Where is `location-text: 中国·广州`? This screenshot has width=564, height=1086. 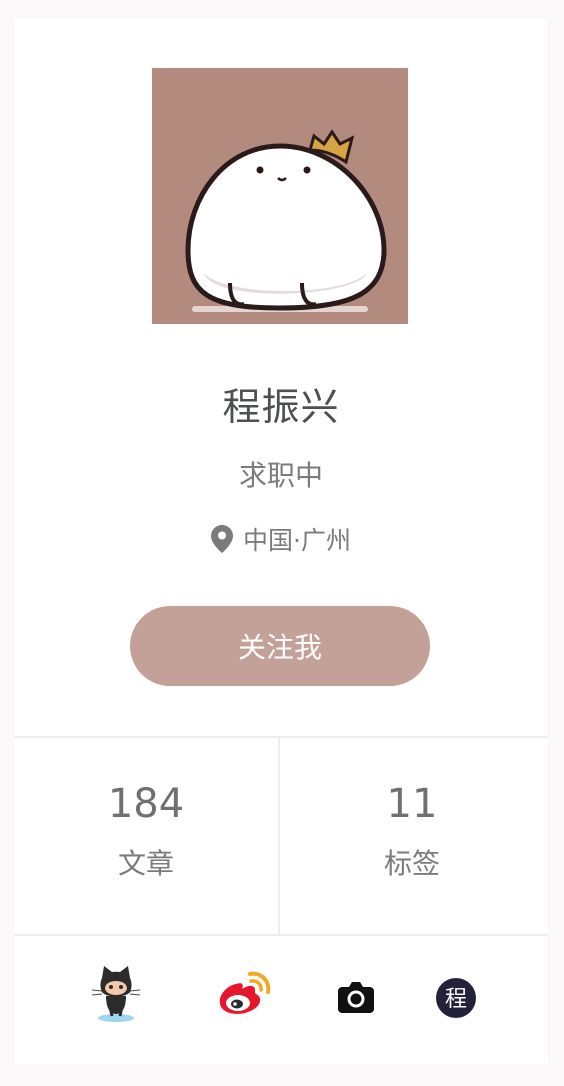 location-text: 中国·广州 is located at coordinates (297, 540).